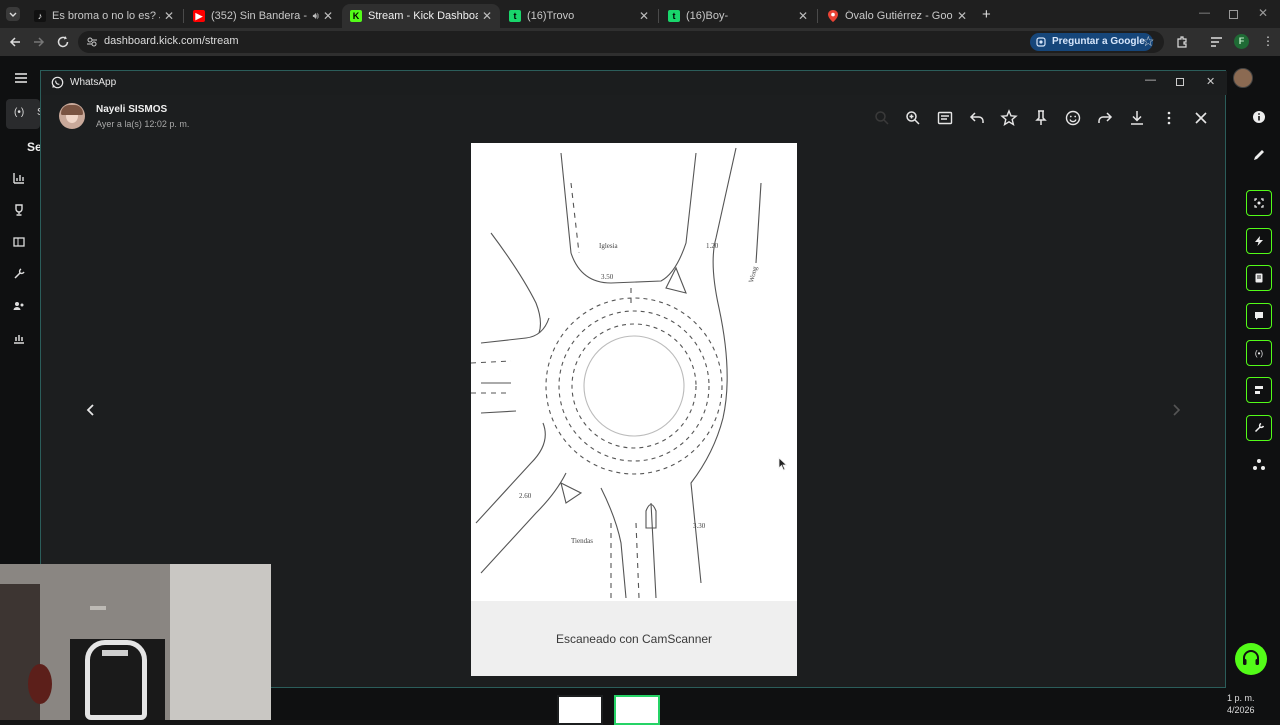 This screenshot has width=1280, height=725. Describe the element at coordinates (421, 16) in the screenshot. I see `tab-kick-dashboard: K Stream - Kick Dashboard ✕` at that location.